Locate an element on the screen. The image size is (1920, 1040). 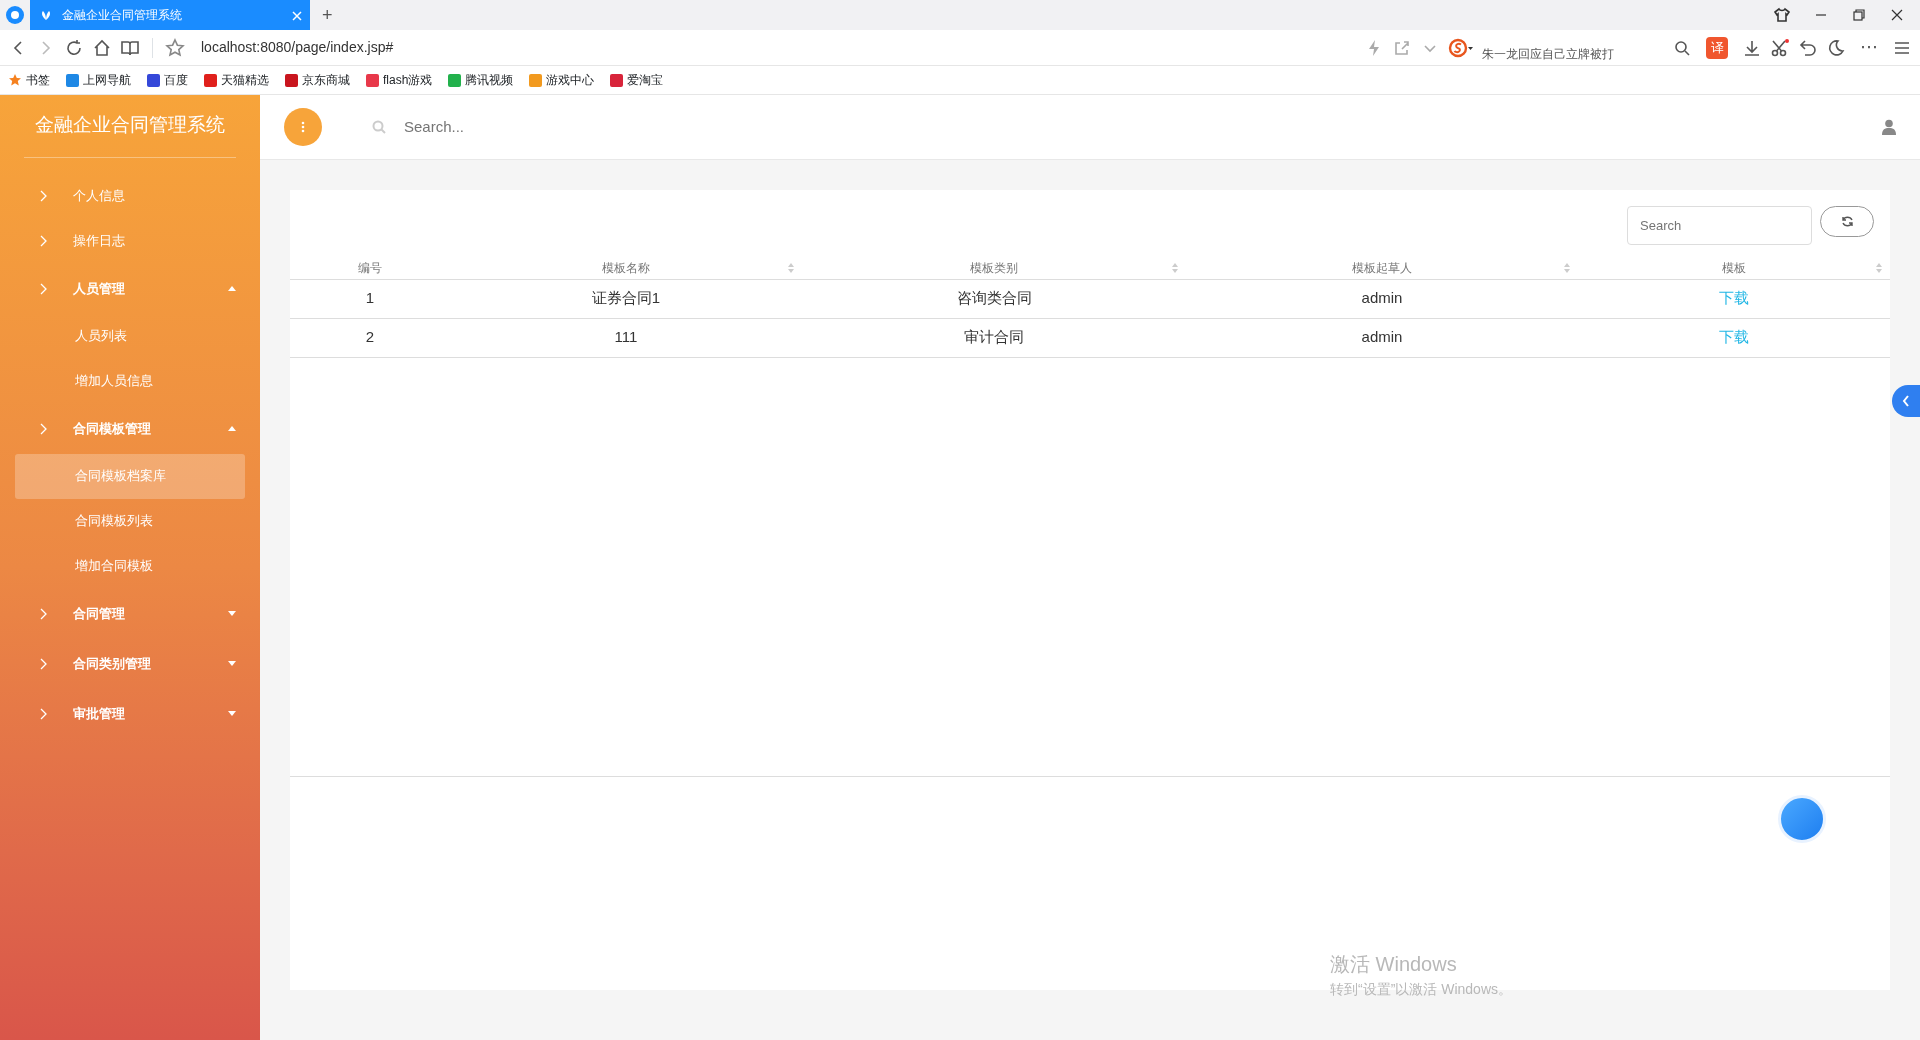
table-cell: 111 is located at coordinates (626, 337).